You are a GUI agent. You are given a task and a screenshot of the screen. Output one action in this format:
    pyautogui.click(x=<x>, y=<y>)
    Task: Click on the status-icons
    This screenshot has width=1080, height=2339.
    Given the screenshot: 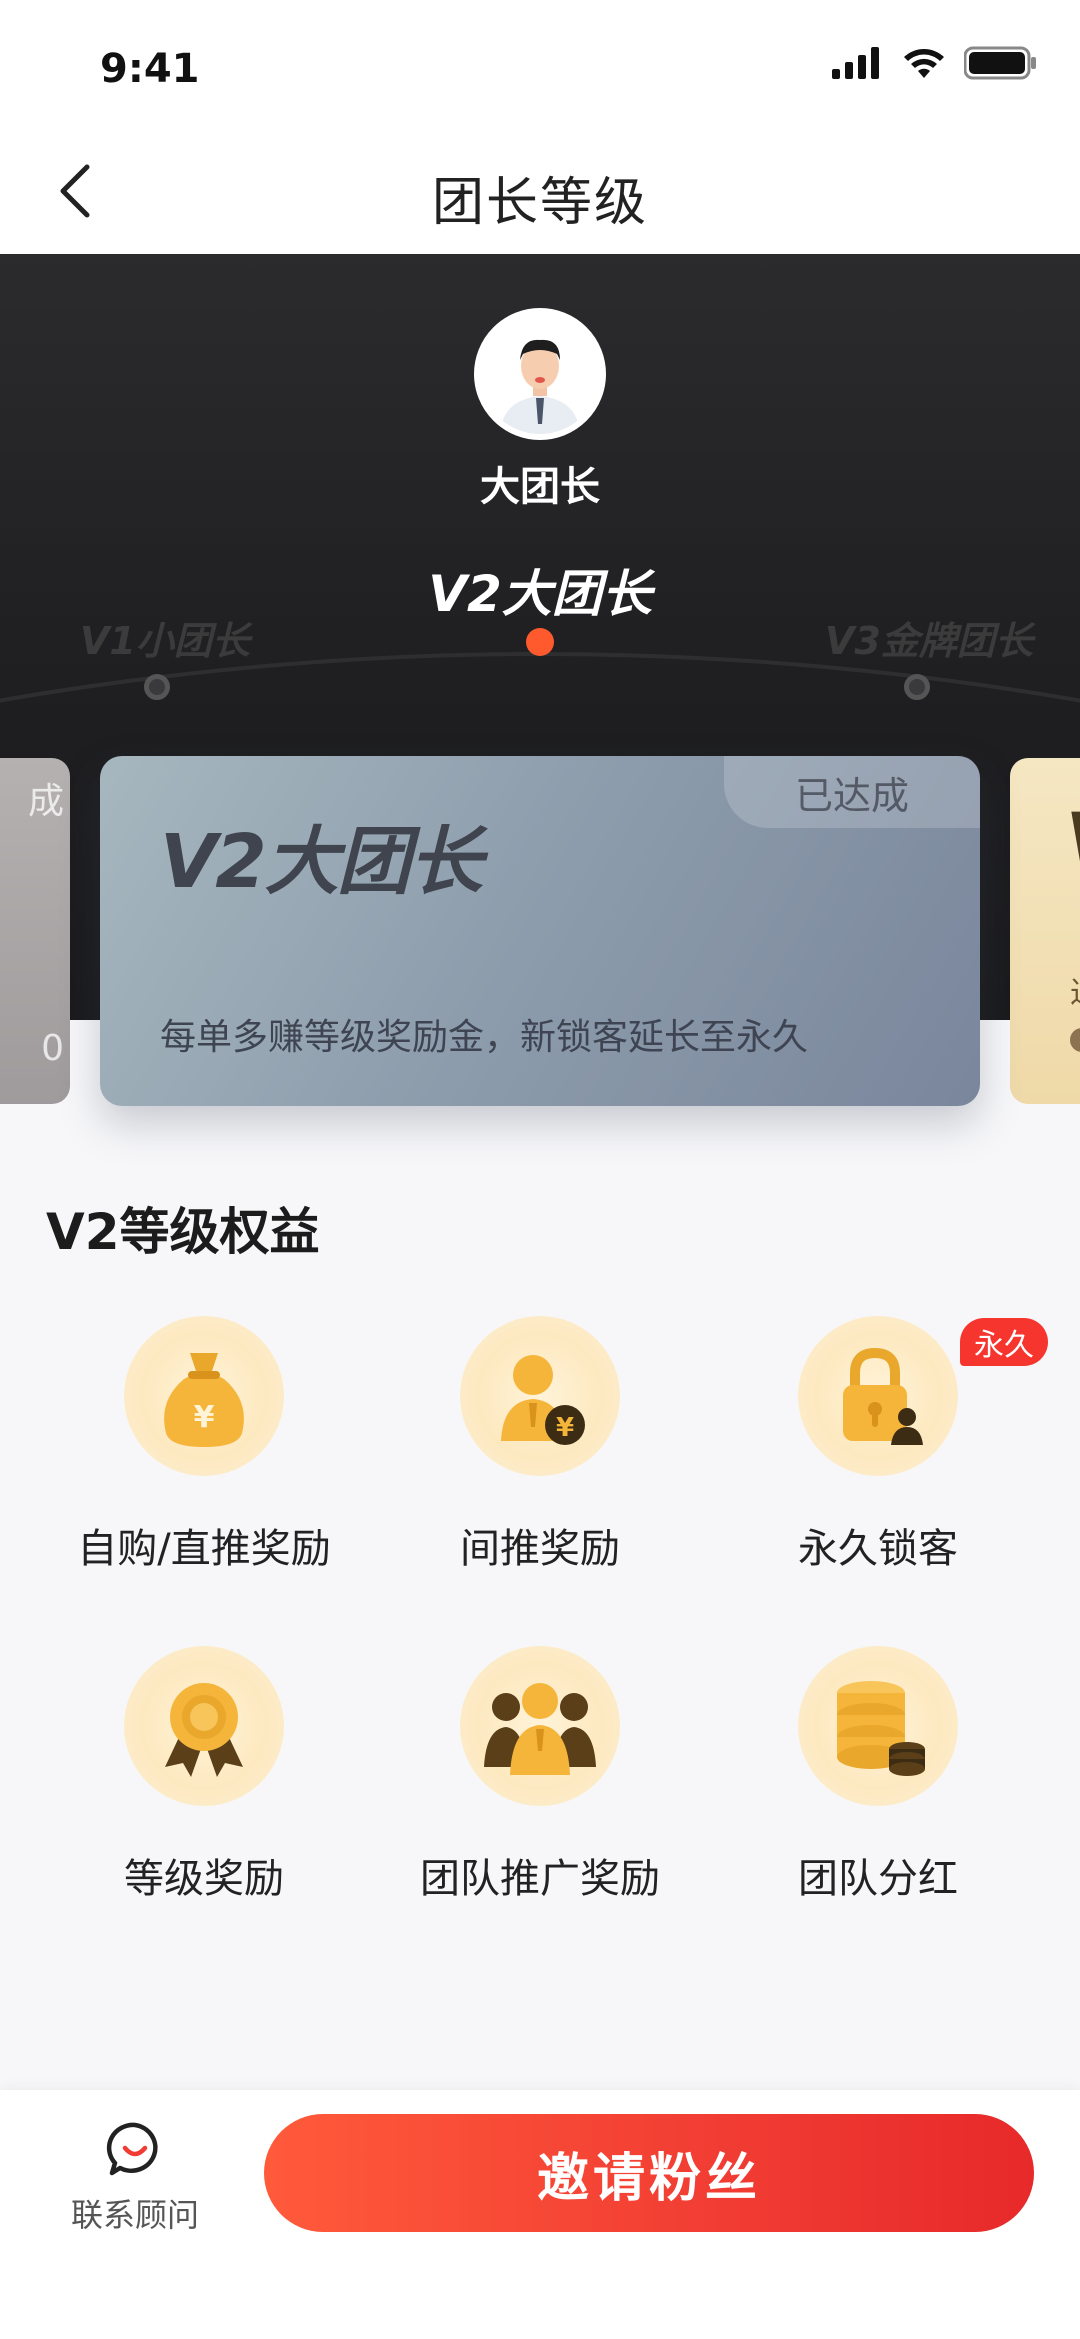 What is the action you would take?
    pyautogui.click(x=935, y=63)
    